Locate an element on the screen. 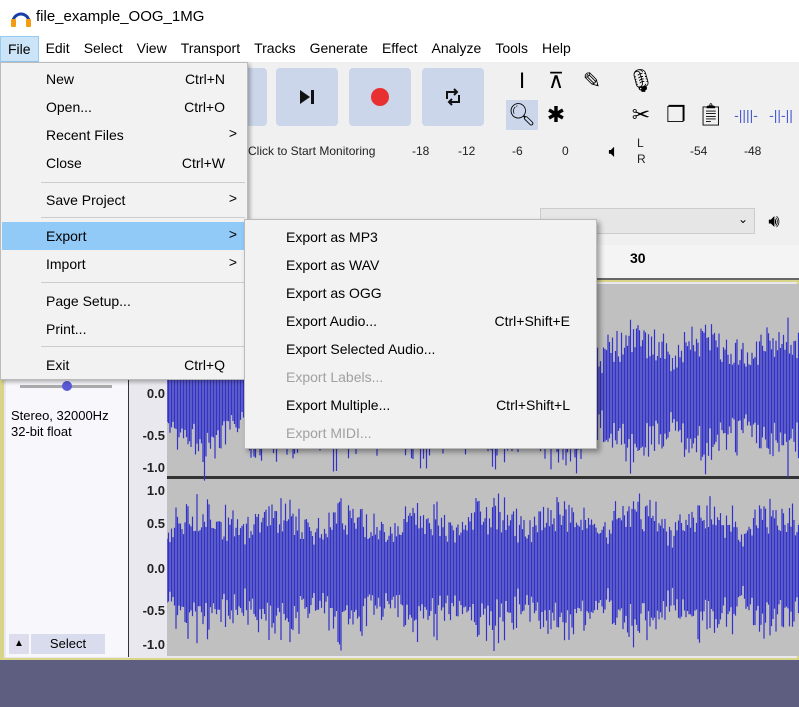  paste-icon: 📋︎ is located at coordinates (711, 115).